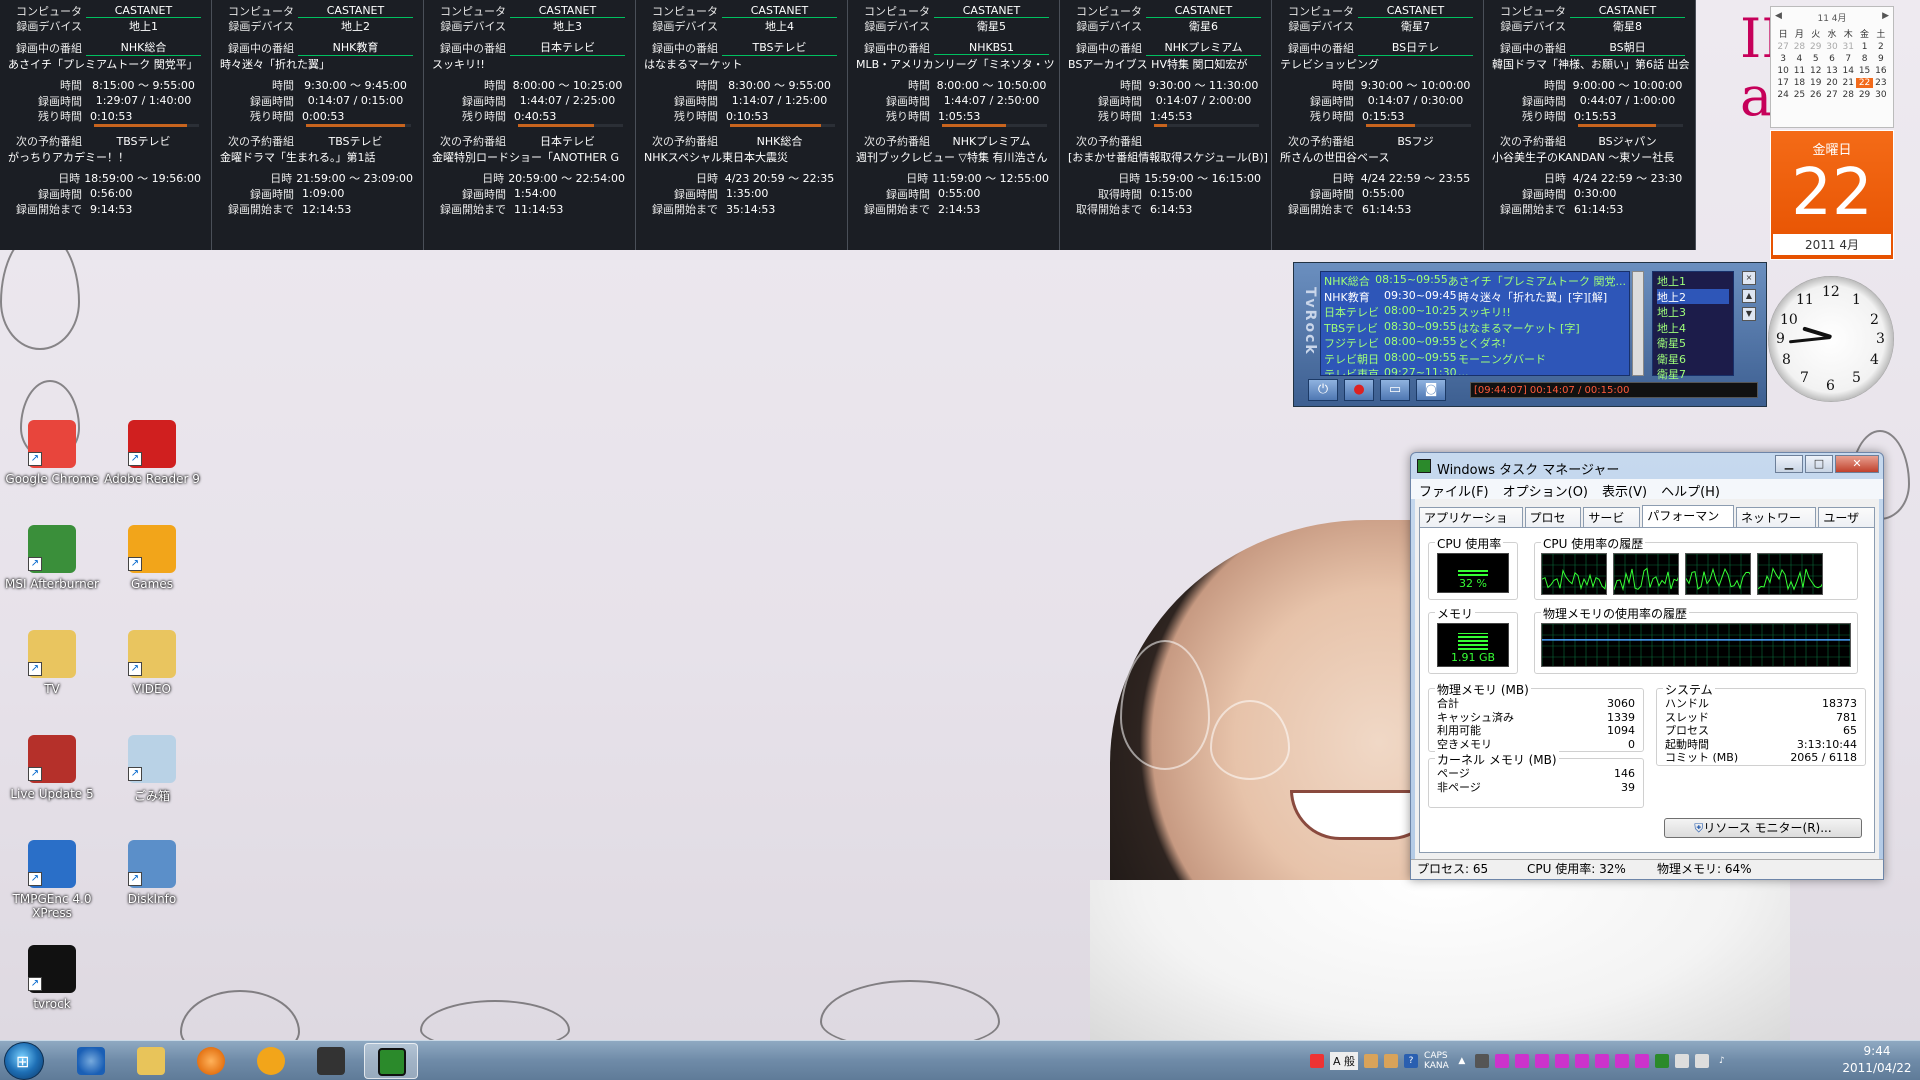 This screenshot has height=1080, width=1920. What do you see at coordinates (152, 663) in the screenshot?
I see `desktop-icon: ↗ VIDEO` at bounding box center [152, 663].